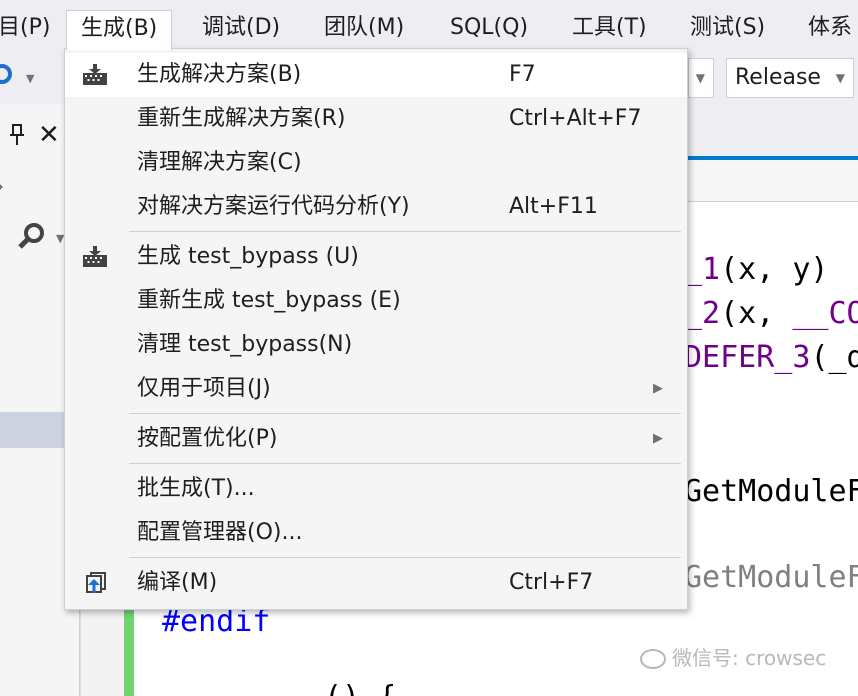  I want to click on menu-item-label: 生成解决方案(B), so click(219, 74).